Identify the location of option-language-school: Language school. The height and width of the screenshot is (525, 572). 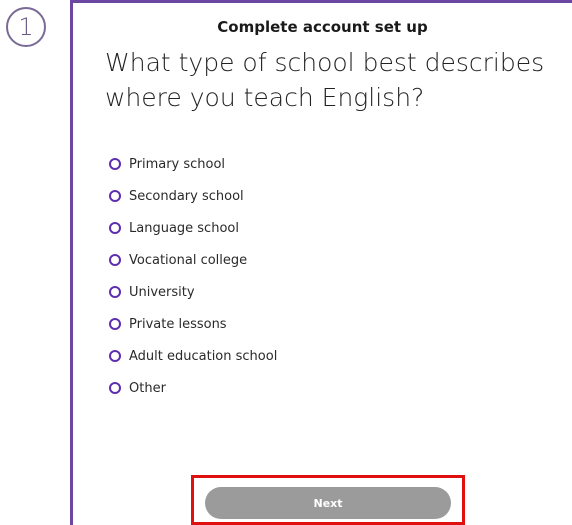
(193, 228).